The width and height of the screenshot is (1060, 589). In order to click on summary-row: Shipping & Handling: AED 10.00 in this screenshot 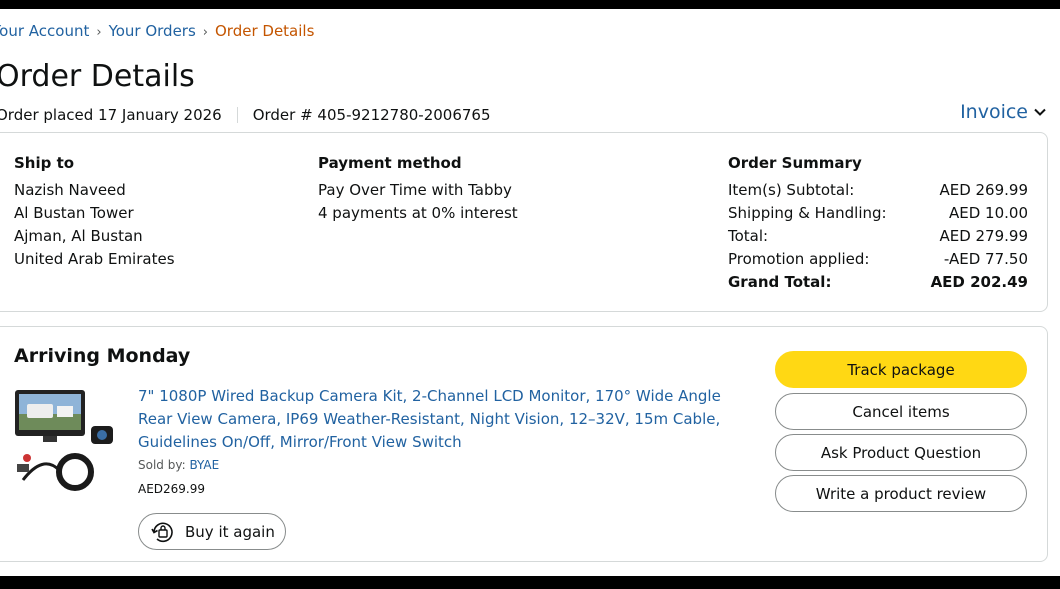, I will do `click(878, 213)`.